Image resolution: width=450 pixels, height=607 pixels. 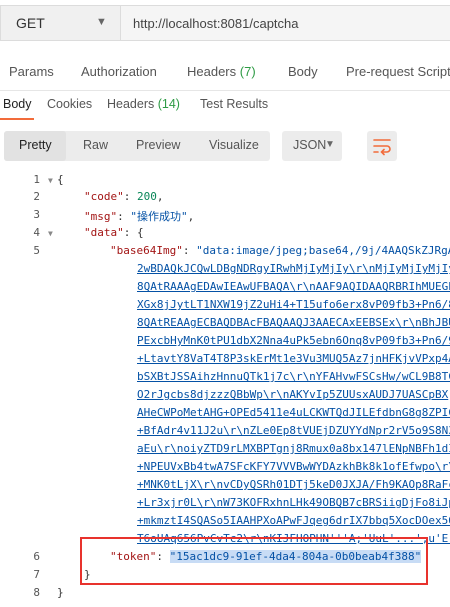 I want to click on tab-pre-request-script: Pre-request Script, so click(x=398, y=71).